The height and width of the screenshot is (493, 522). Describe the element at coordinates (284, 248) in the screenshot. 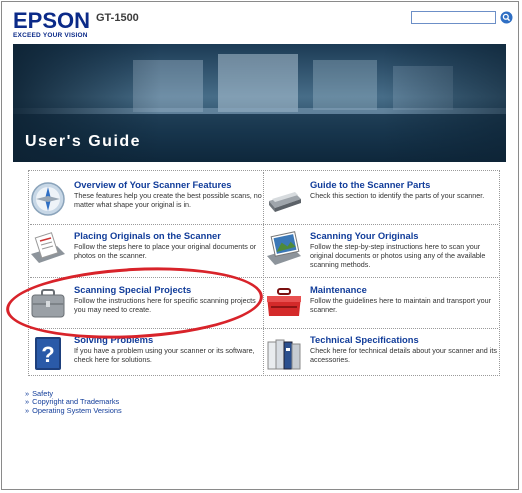

I see `photo-icon` at that location.